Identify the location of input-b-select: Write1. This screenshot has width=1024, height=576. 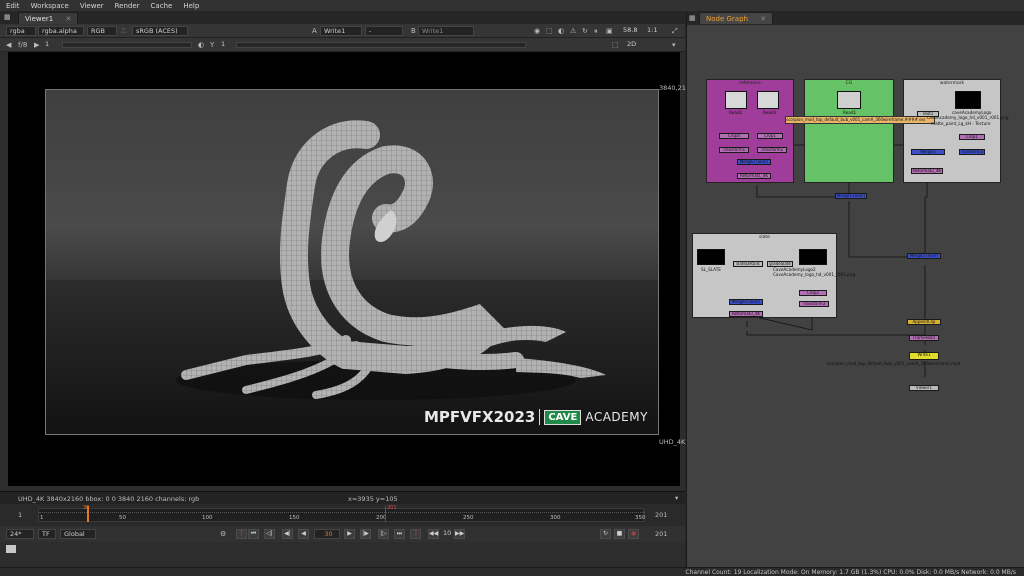
(446, 31).